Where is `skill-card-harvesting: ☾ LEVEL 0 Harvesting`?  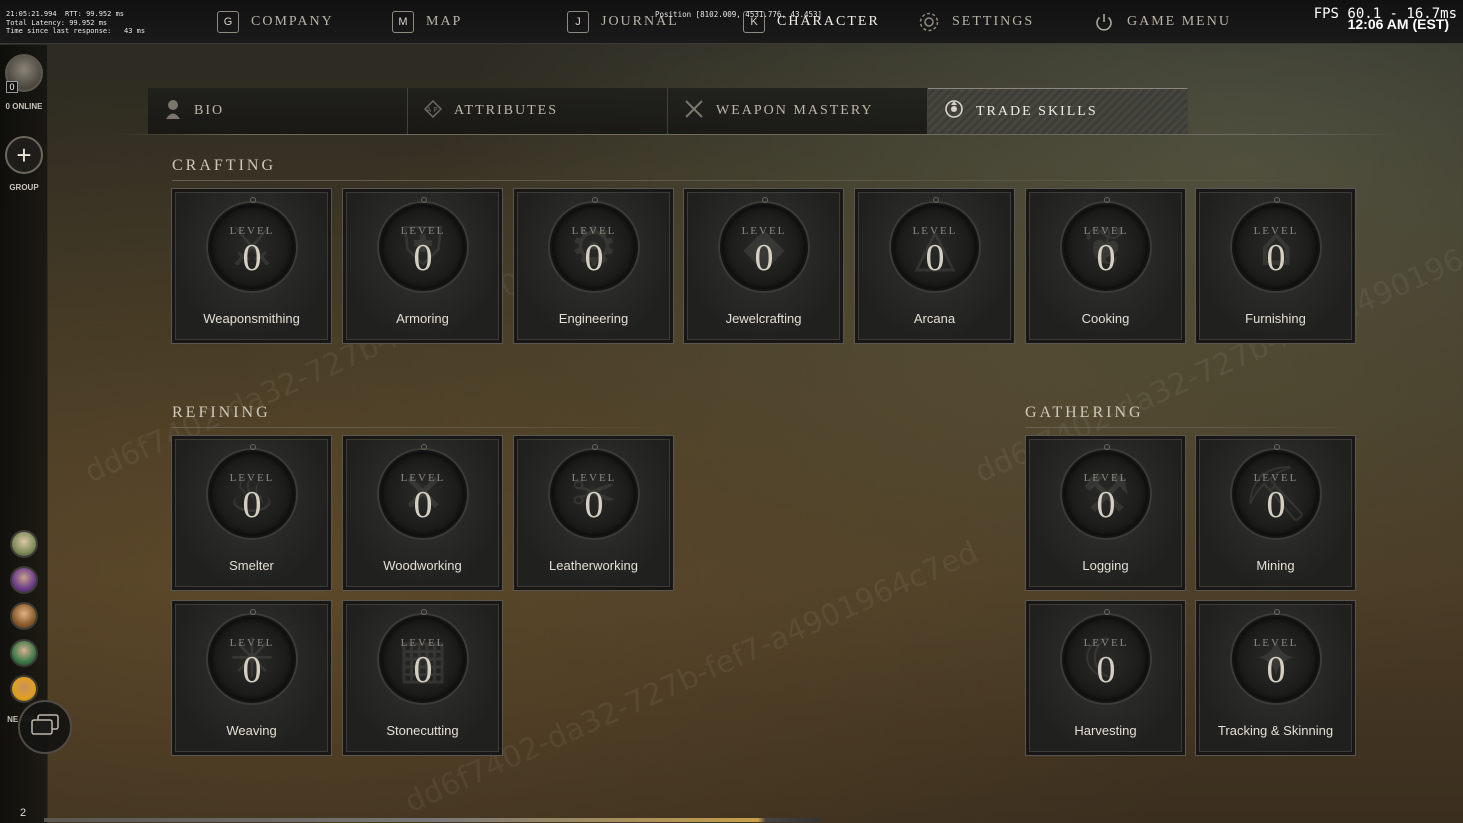
skill-card-harvesting: ☾ LEVEL 0 Harvesting is located at coordinates (1105, 678).